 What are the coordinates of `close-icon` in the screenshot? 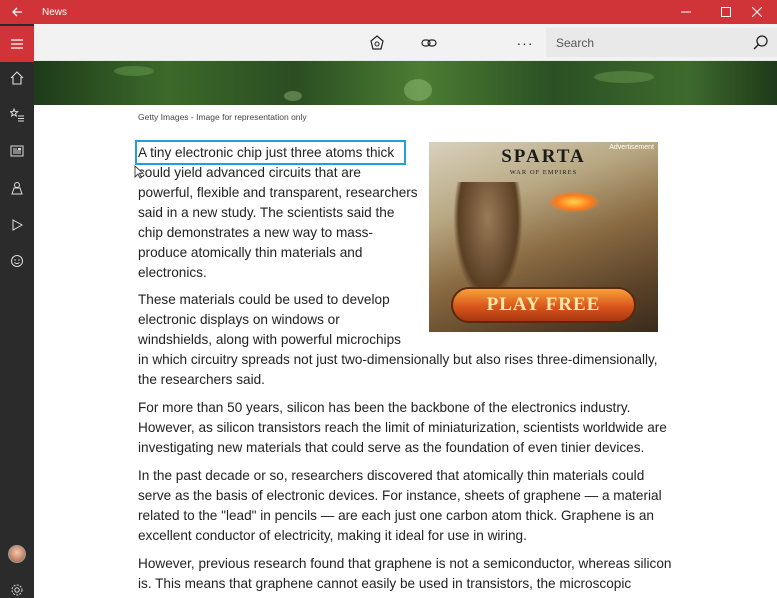 It's located at (757, 12).